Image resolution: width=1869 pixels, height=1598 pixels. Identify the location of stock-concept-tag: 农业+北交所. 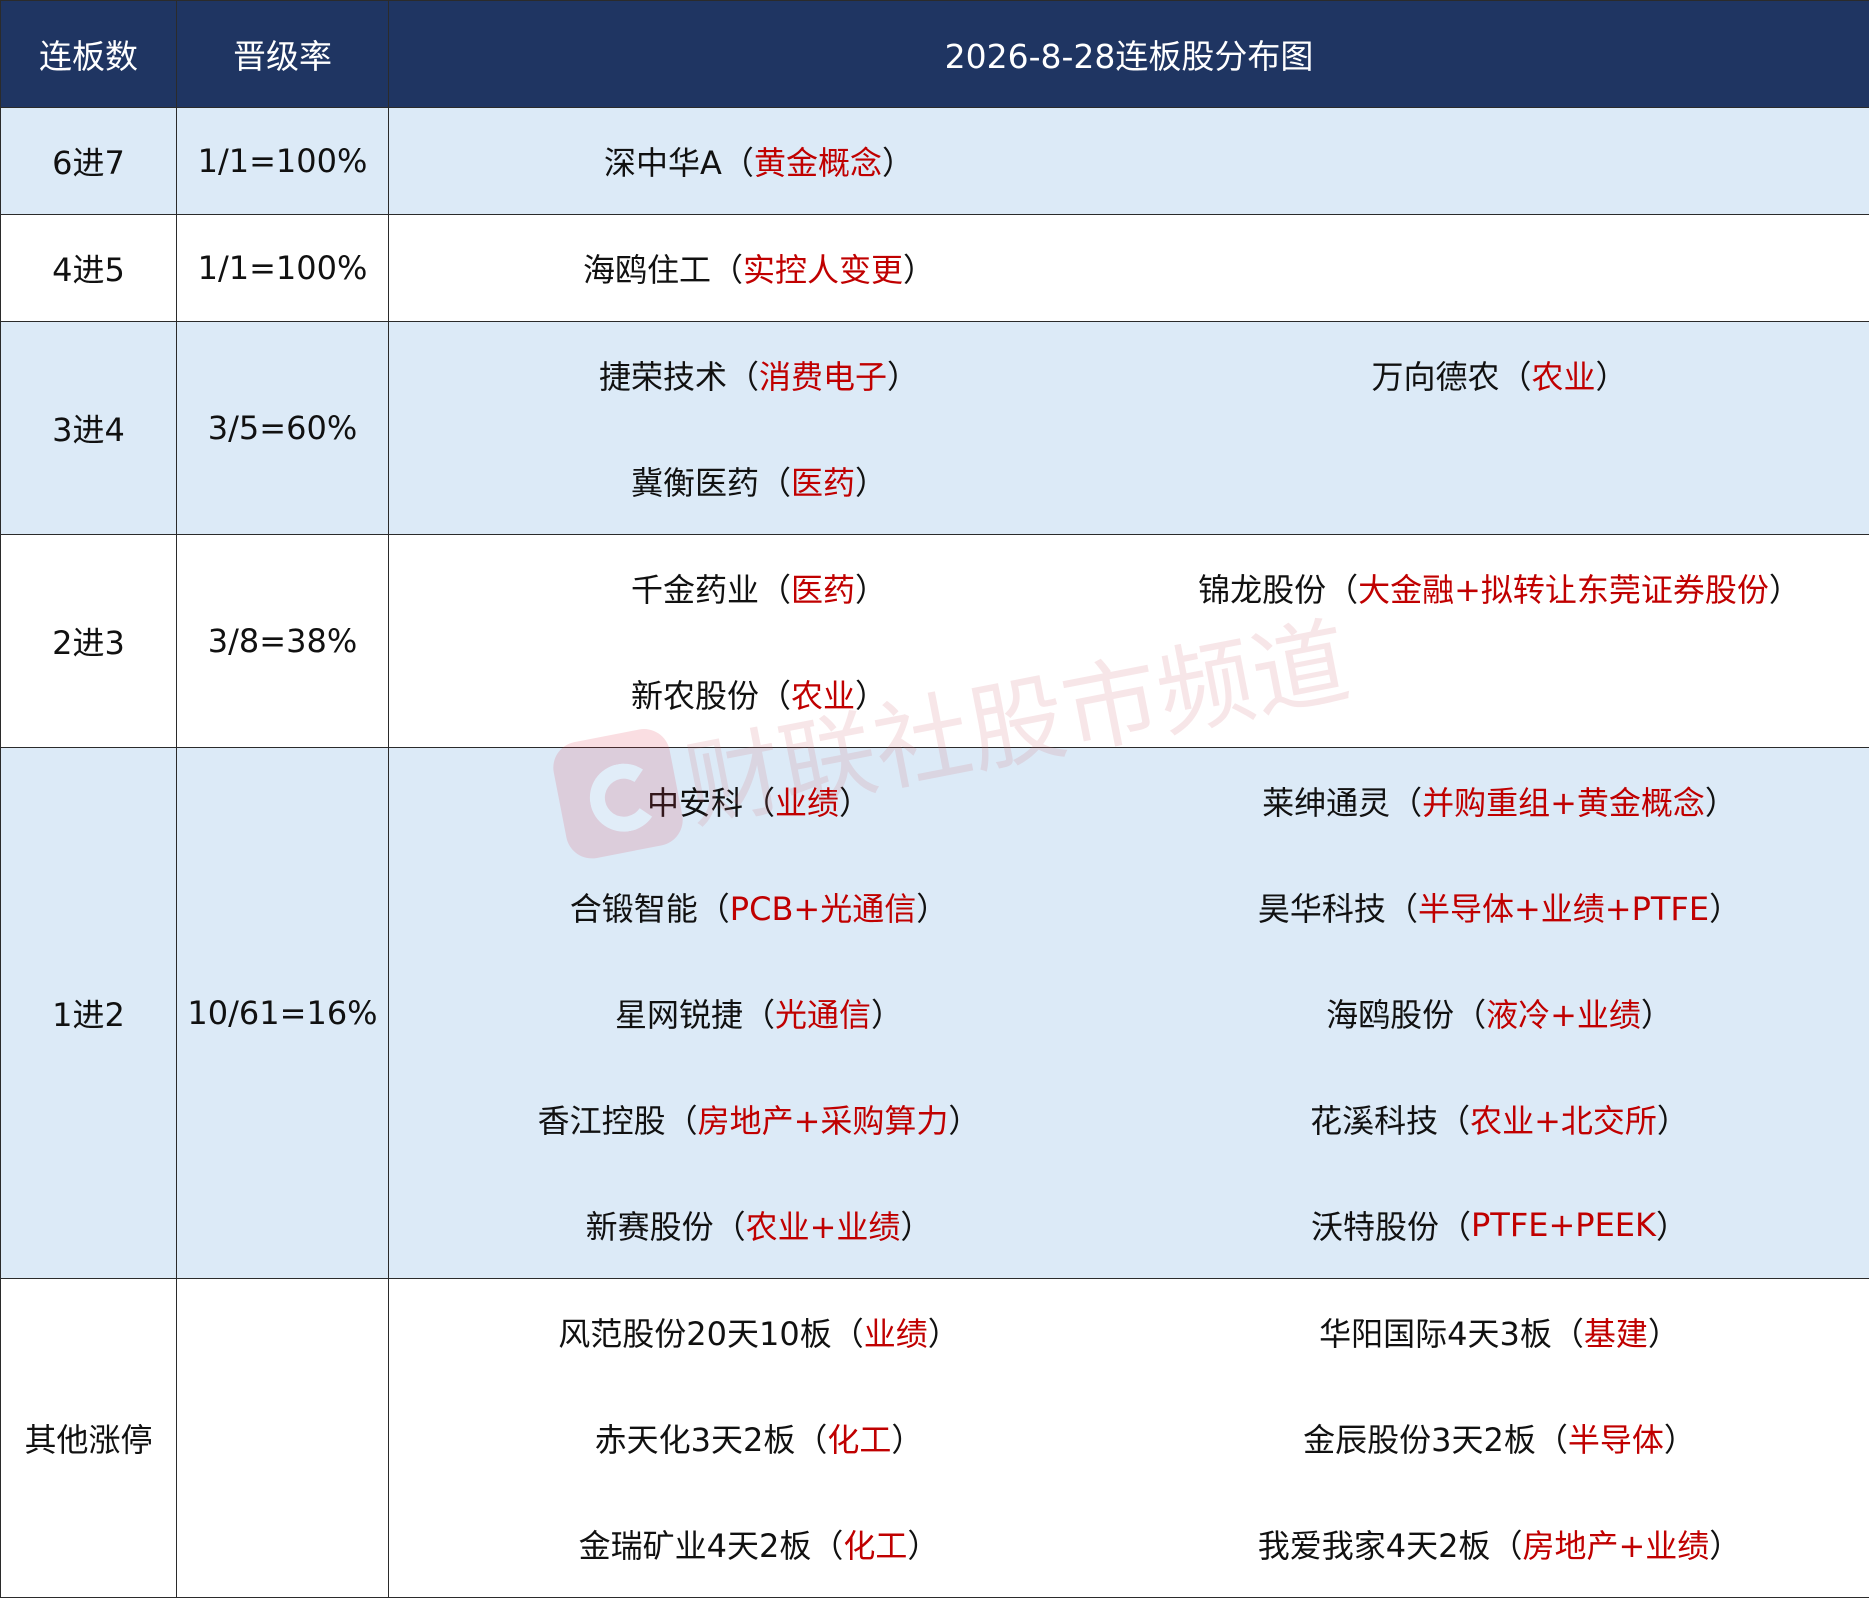
(1563, 1119).